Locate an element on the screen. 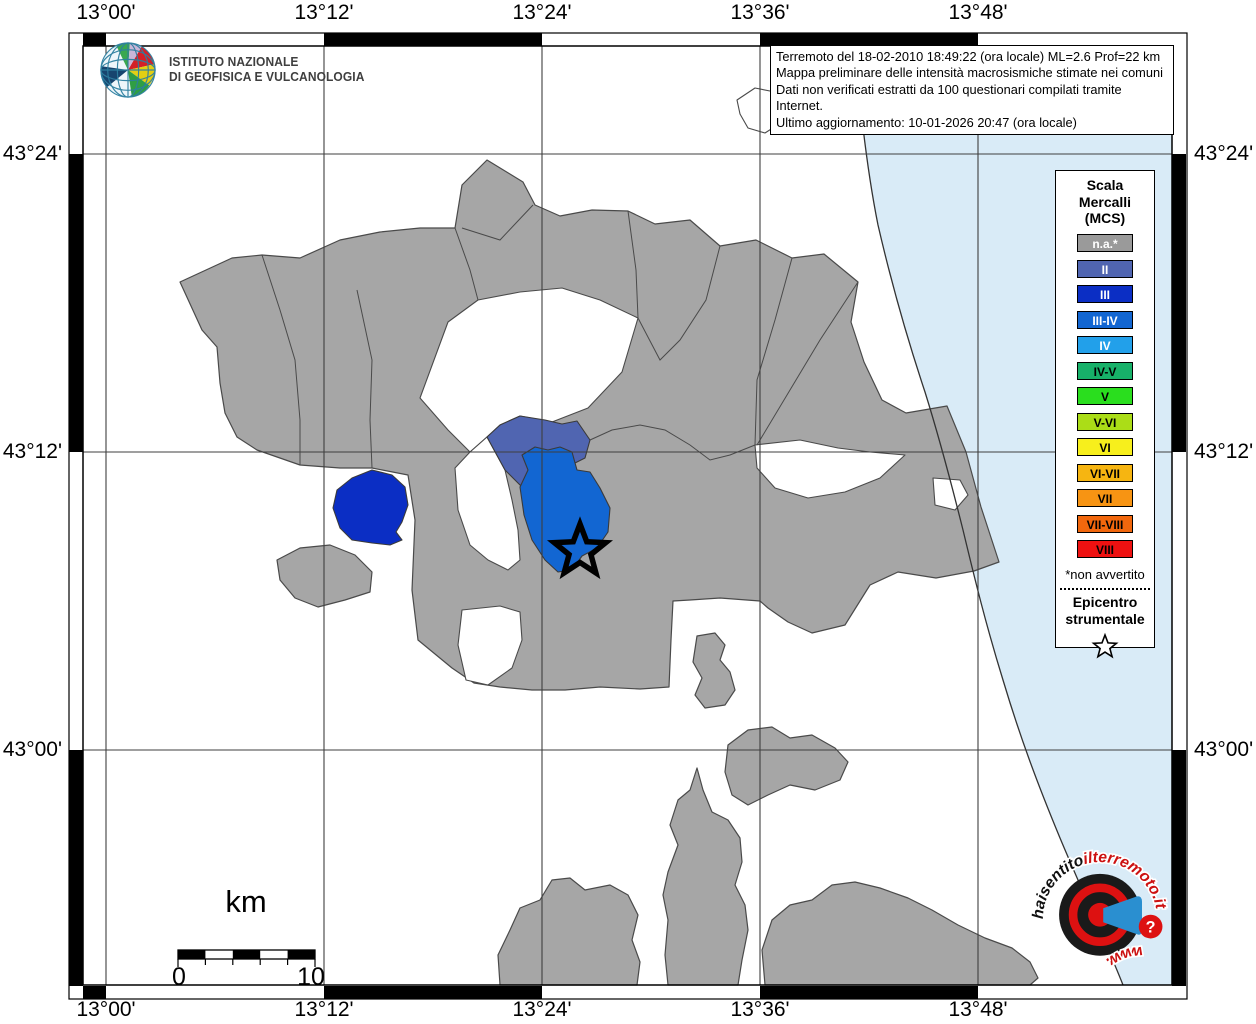 The height and width of the screenshot is (1024, 1256). south-east-municipality is located at coordinates (900, 933).